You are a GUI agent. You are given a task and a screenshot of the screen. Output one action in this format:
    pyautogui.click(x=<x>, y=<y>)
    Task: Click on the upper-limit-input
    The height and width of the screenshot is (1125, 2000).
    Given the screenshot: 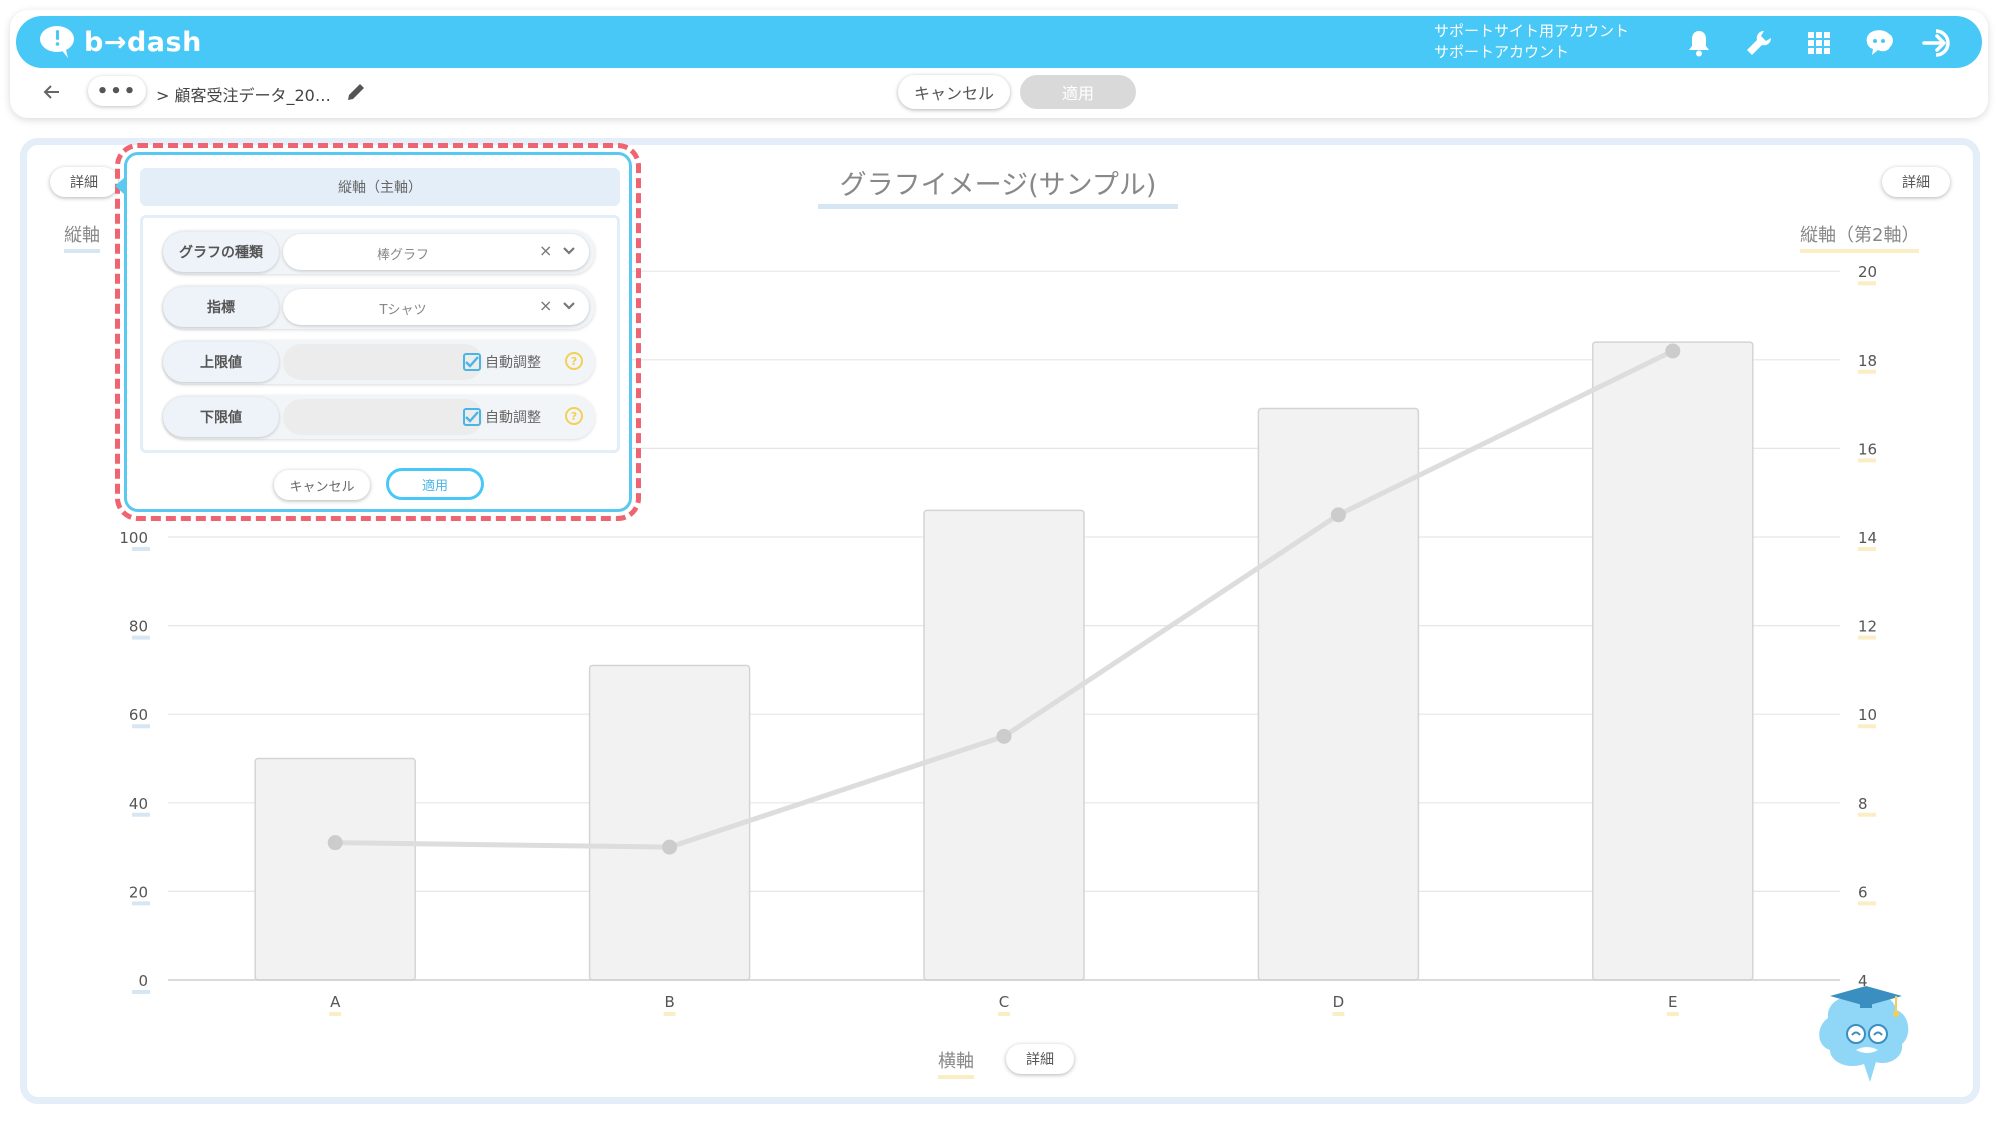 What is the action you would take?
    pyautogui.click(x=383, y=362)
    